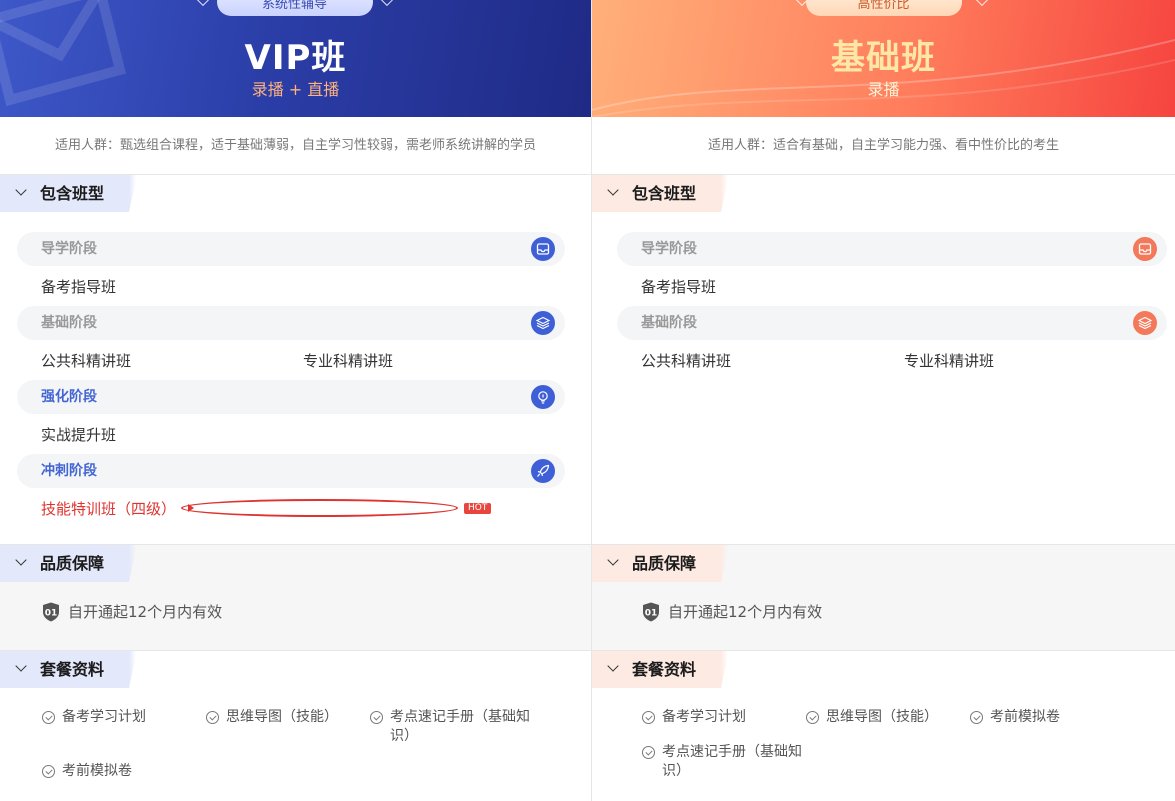 The height and width of the screenshot is (801, 1175). I want to click on stage-sprint: 冲刺阶段, so click(291, 471).